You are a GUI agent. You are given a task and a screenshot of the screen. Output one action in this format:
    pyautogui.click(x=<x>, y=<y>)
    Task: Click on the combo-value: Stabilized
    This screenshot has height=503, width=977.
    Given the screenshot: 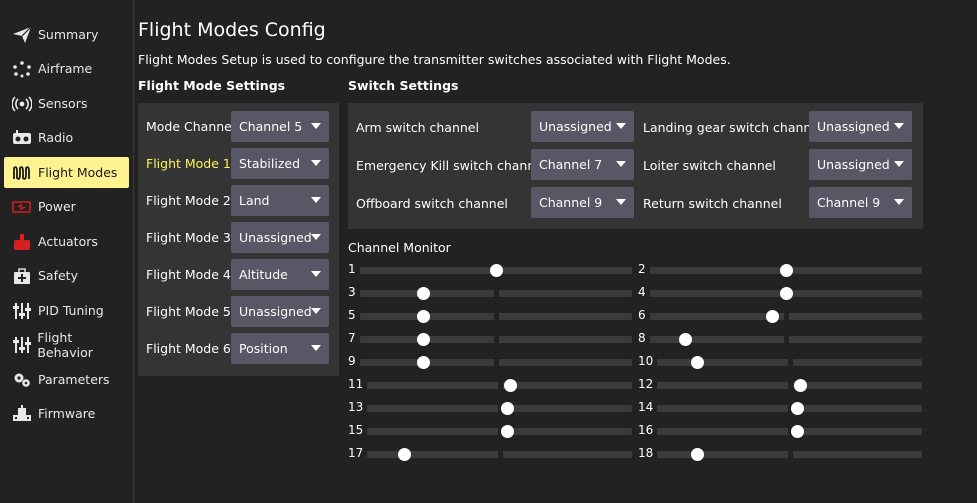 What is the action you would take?
    pyautogui.click(x=270, y=163)
    